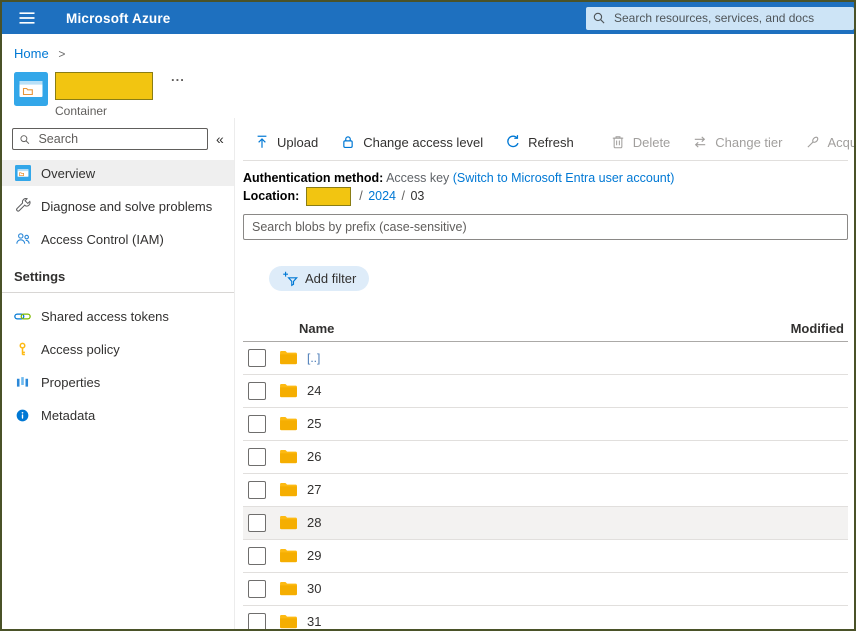 This screenshot has width=856, height=631. I want to click on refresh-button: Refresh, so click(539, 142).